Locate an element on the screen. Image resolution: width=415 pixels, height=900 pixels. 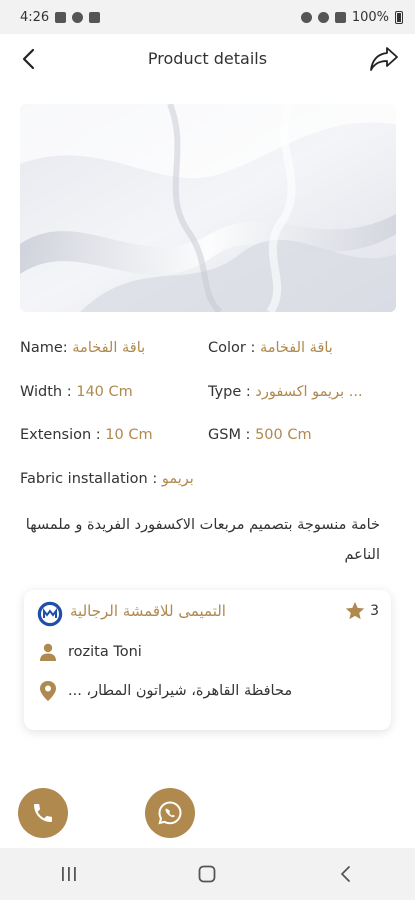
app-header: Product details is located at coordinates (207, 58).